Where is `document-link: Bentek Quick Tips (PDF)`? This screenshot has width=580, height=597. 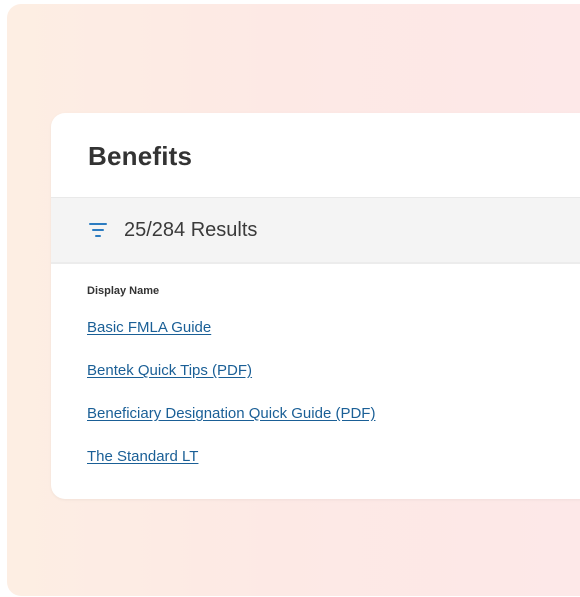
document-link: Bentek Quick Tips (PDF) is located at coordinates (169, 370).